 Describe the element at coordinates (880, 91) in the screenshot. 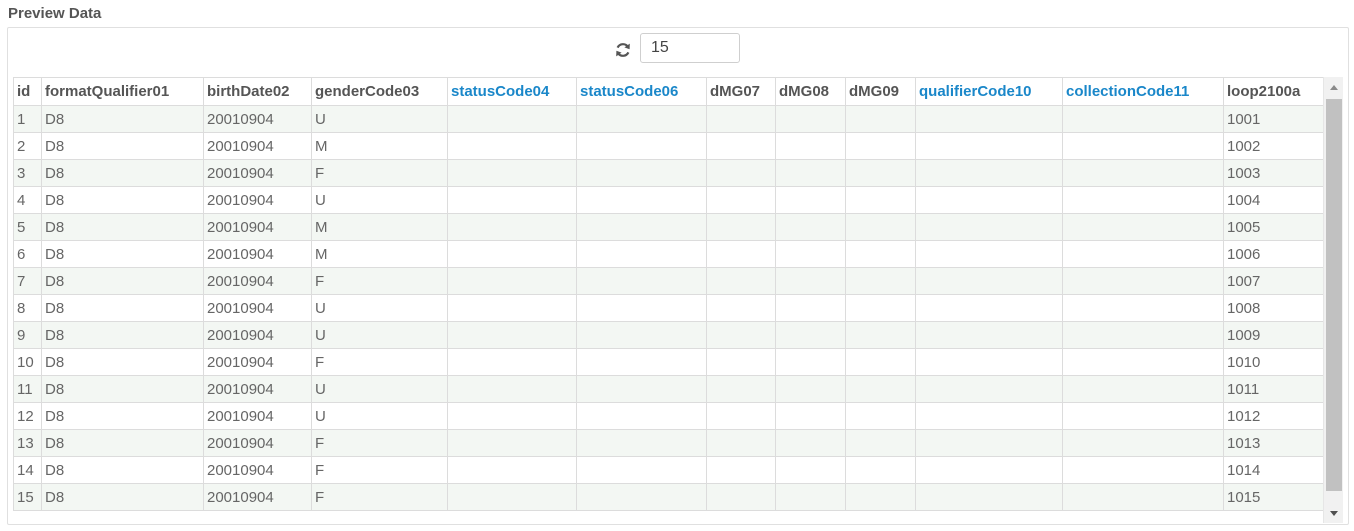

I see `column-header-dmg09: dMG09` at that location.